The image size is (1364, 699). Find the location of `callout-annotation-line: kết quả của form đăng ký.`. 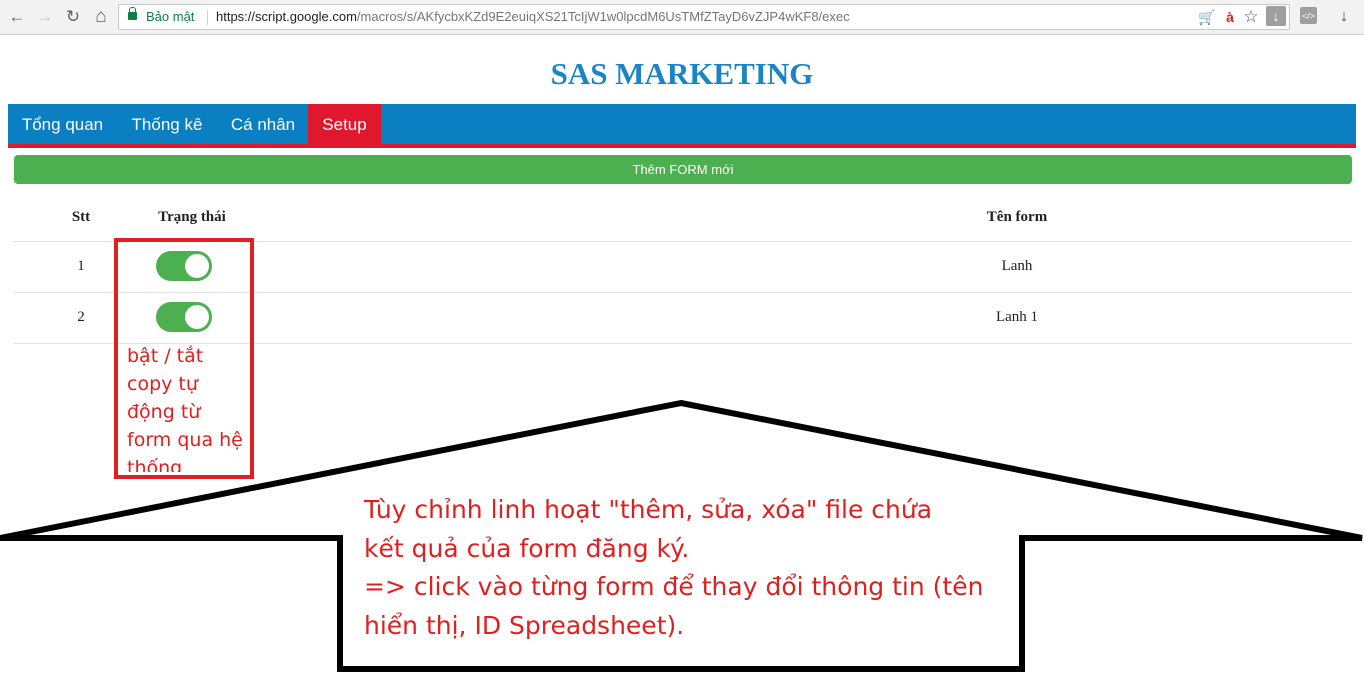

callout-annotation-line: kết quả của form đăng ký. is located at coordinates (527, 548).